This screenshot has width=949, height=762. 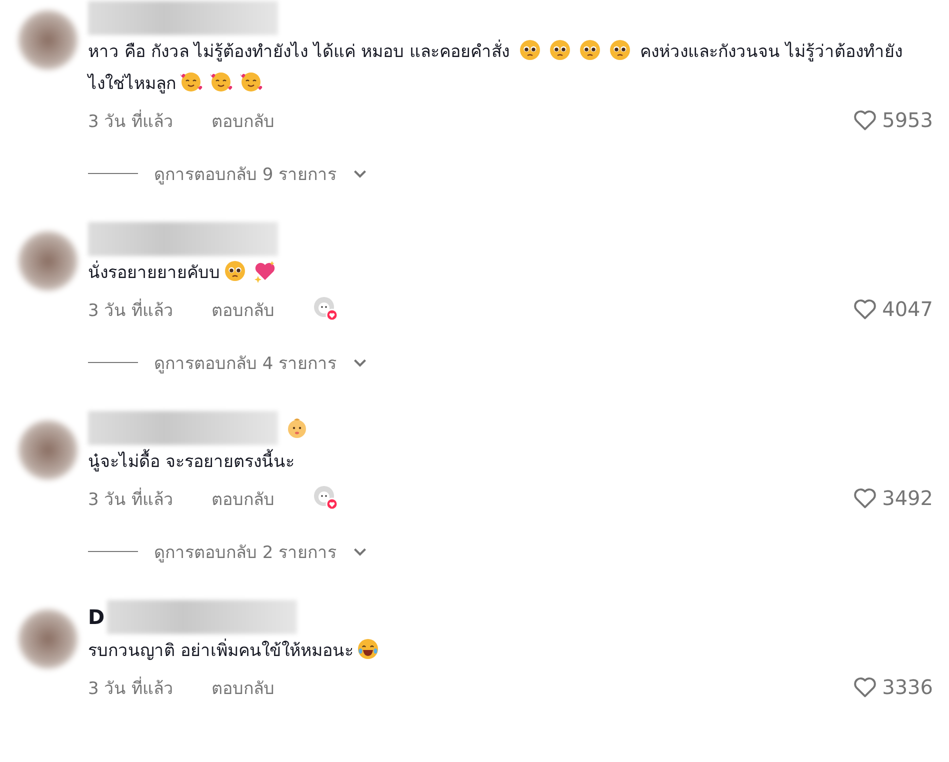 What do you see at coordinates (498, 68) in the screenshot?
I see `comment-text: หาว คือ กังวล ไม่รู้ต้องทำยังไง ได้แค่ หมอบ และคอยคำสั่ง คงห่วงและกังวนจน ไม่รู้ว่าต้องทำยังไงใช่ไหมลูก` at bounding box center [498, 68].